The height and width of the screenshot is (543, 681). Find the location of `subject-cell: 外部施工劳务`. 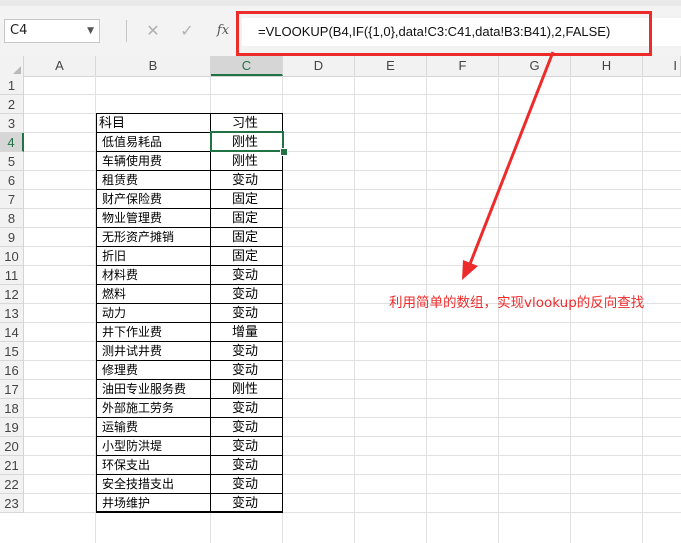

subject-cell: 外部施工劳务 is located at coordinates (153, 408).